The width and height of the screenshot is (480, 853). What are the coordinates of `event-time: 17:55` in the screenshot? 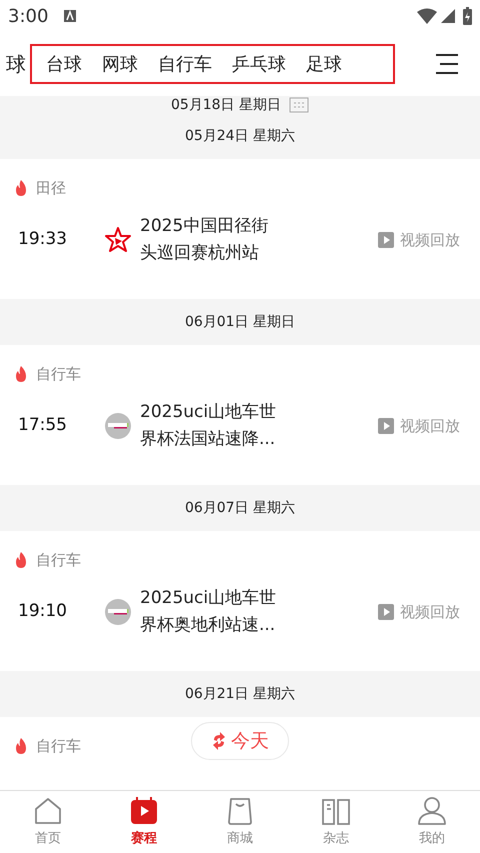 It's located at (42, 426).